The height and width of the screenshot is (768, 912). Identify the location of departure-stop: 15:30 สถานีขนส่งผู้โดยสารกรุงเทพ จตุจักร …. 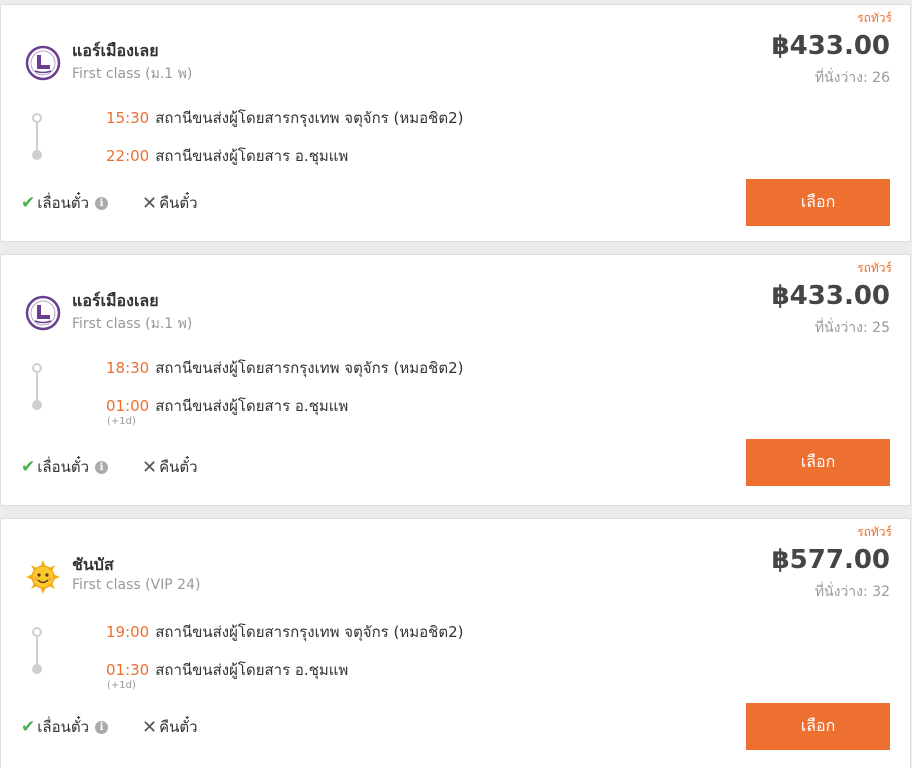
(284, 118).